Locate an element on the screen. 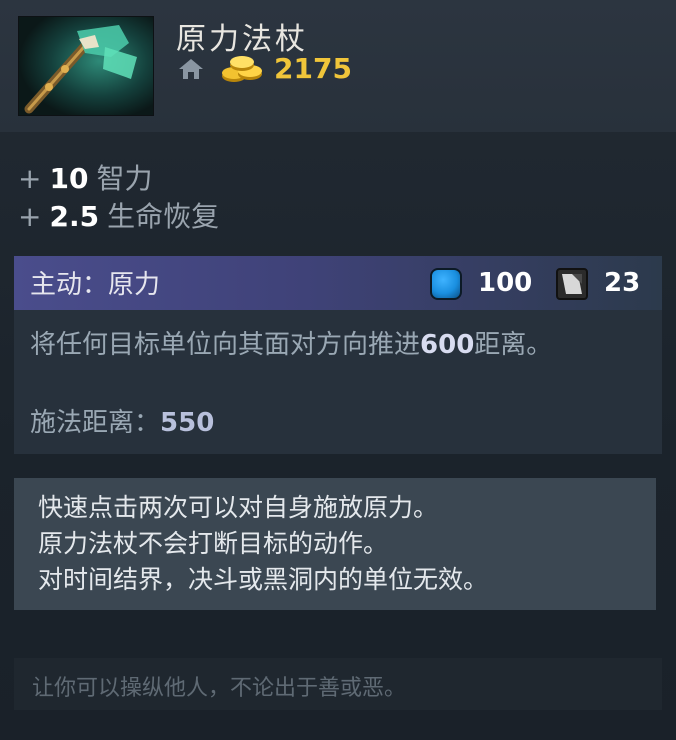 The image size is (676, 740). stat-value: 2.5 is located at coordinates (74, 216).